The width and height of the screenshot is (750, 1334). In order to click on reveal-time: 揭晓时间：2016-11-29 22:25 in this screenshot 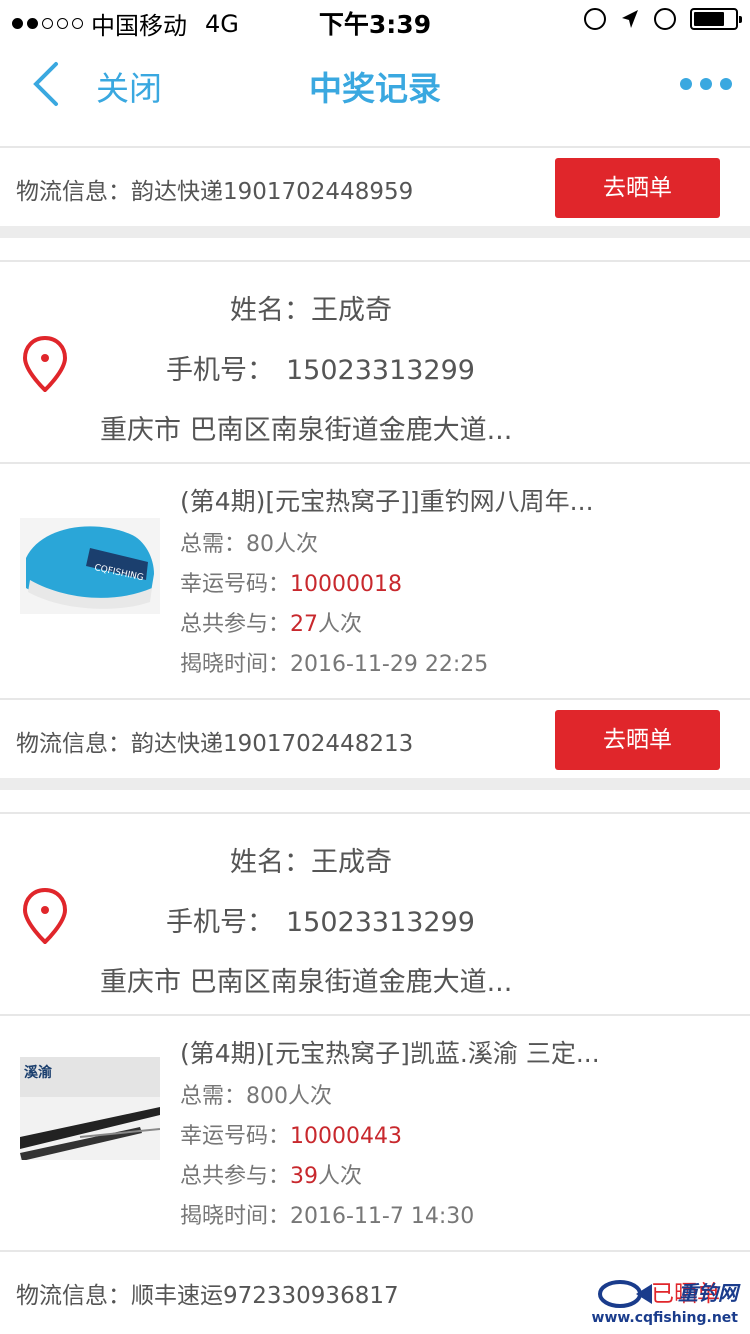, I will do `click(334, 662)`.